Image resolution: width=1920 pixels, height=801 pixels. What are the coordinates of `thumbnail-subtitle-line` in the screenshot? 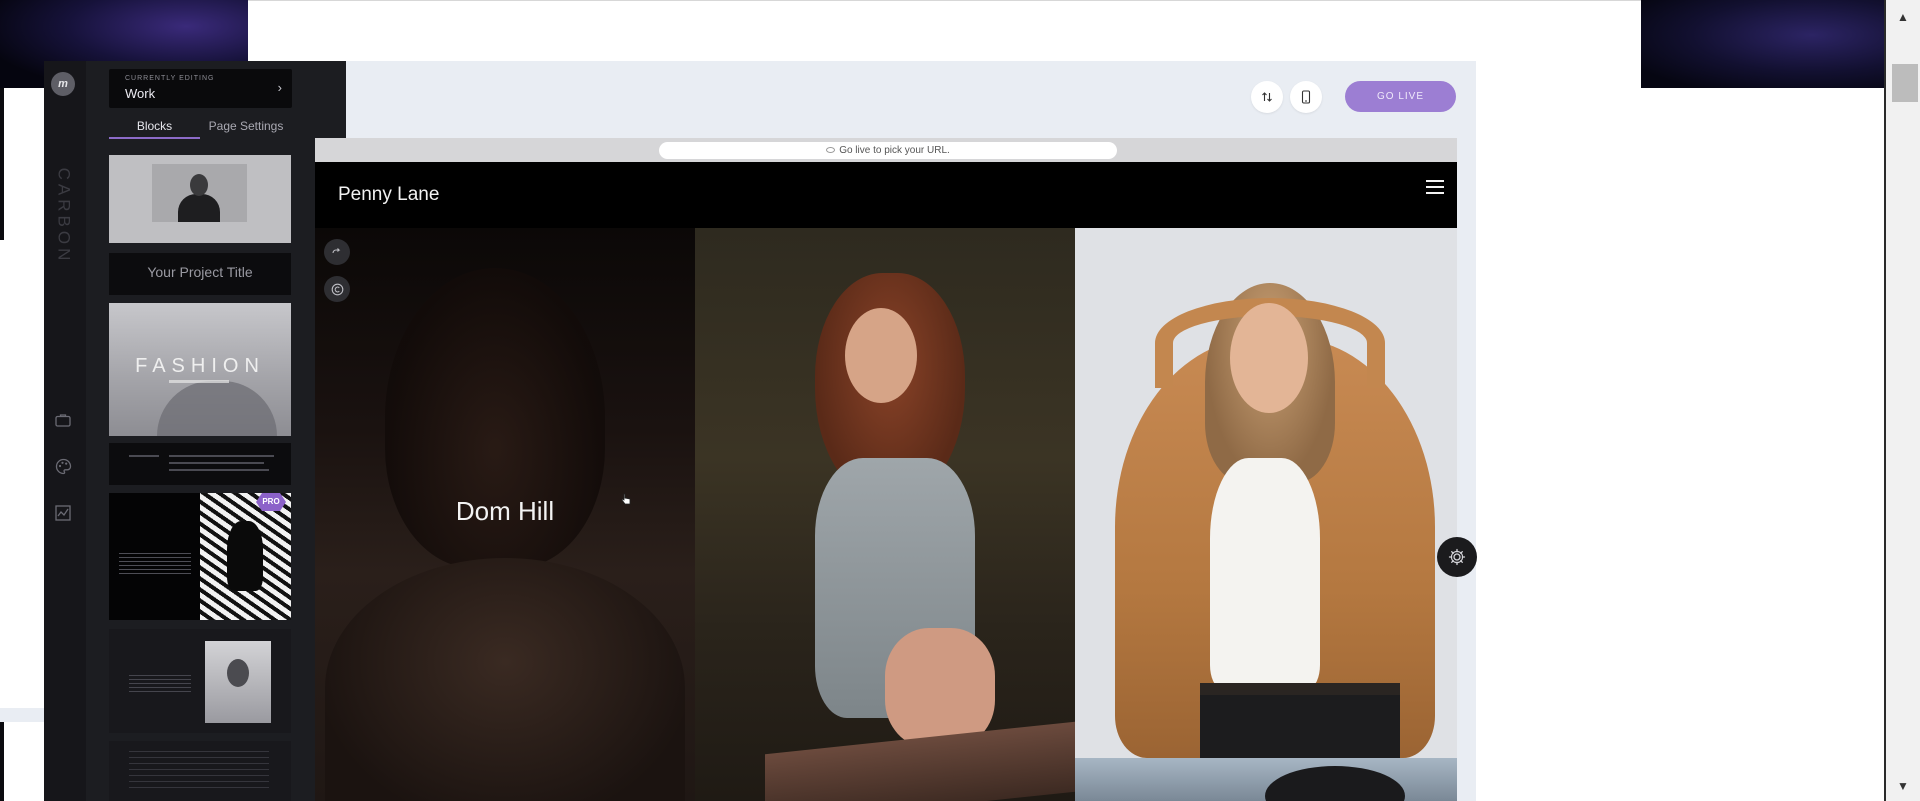 It's located at (199, 381).